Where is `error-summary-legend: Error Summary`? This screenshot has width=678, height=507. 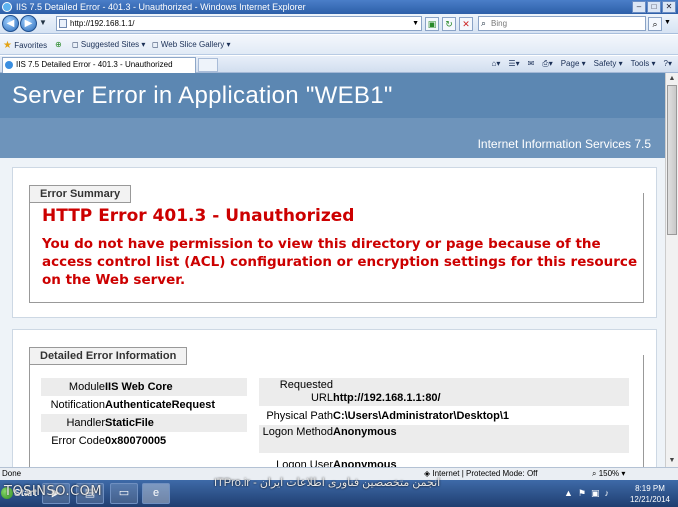
error-summary-legend: Error Summary is located at coordinates (80, 194).